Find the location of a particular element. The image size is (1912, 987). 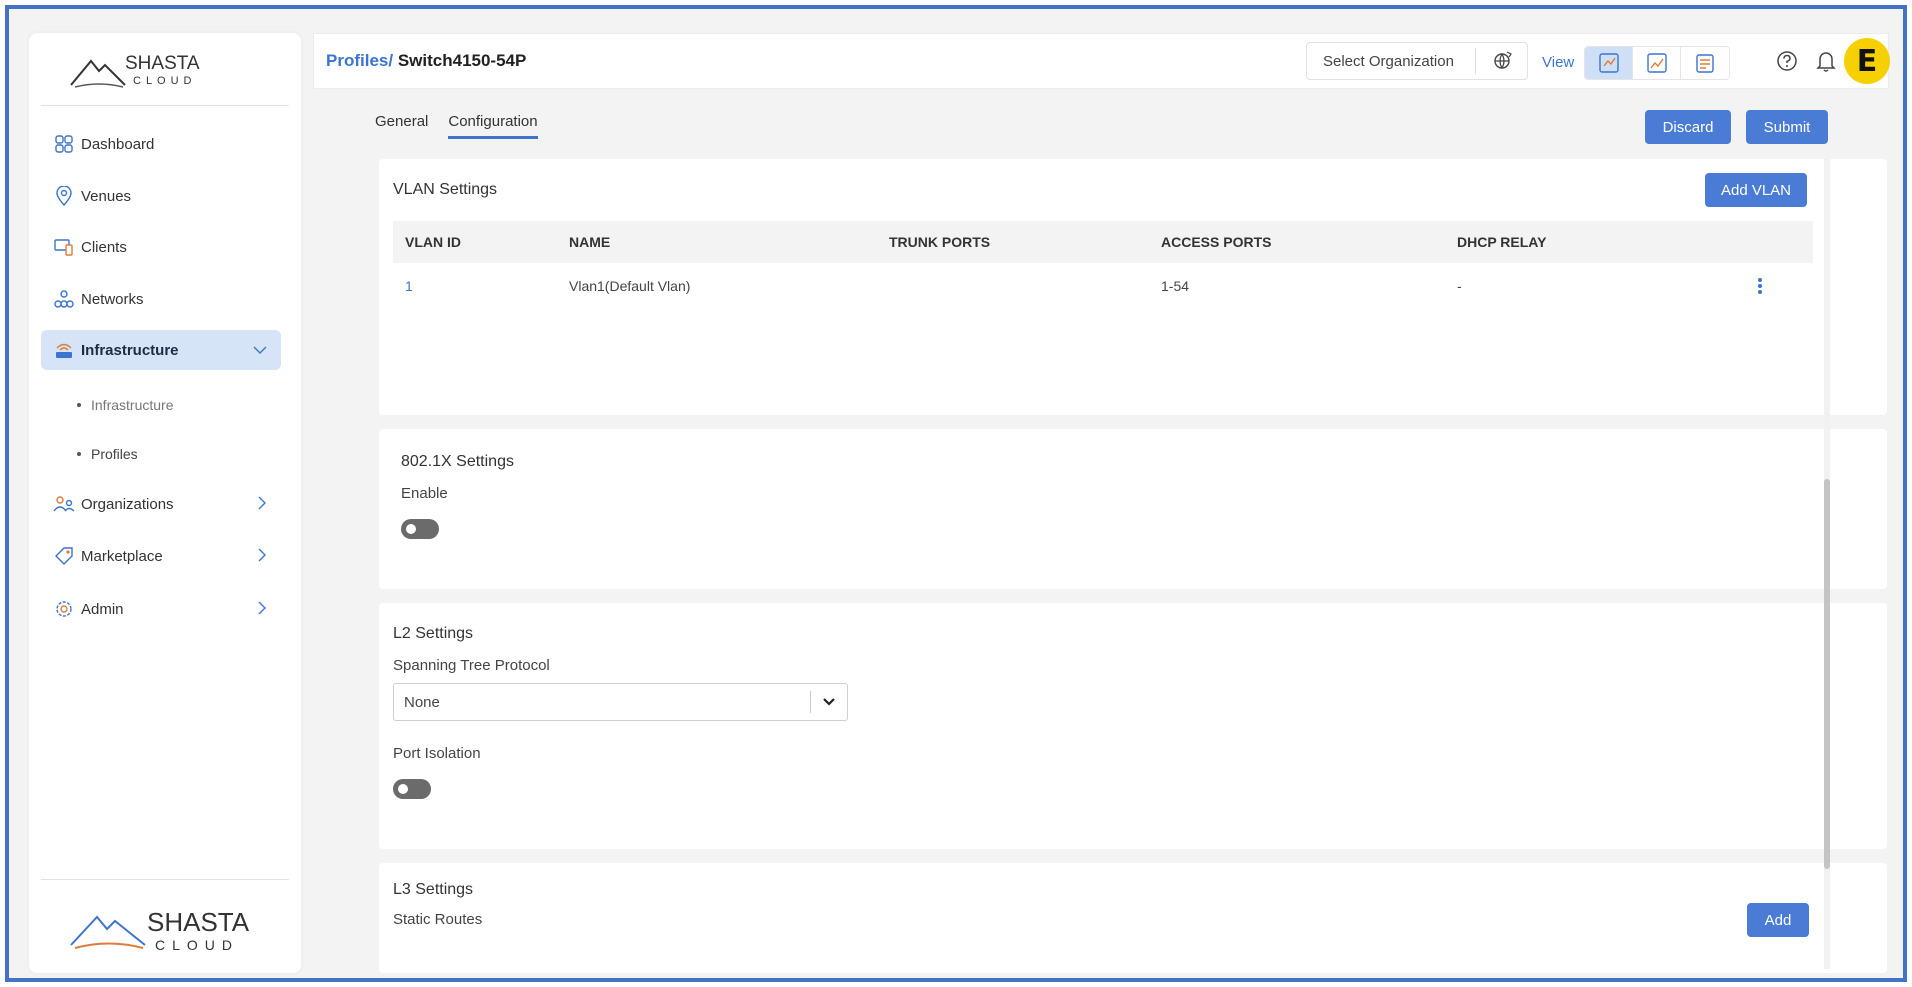

organization-select: Select Organization is located at coordinates (1417, 61).